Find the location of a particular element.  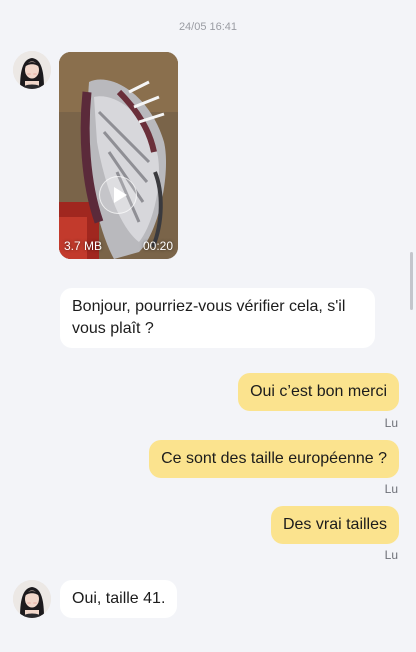

message-timestamp: 24/05 16:41 is located at coordinates (208, 27).